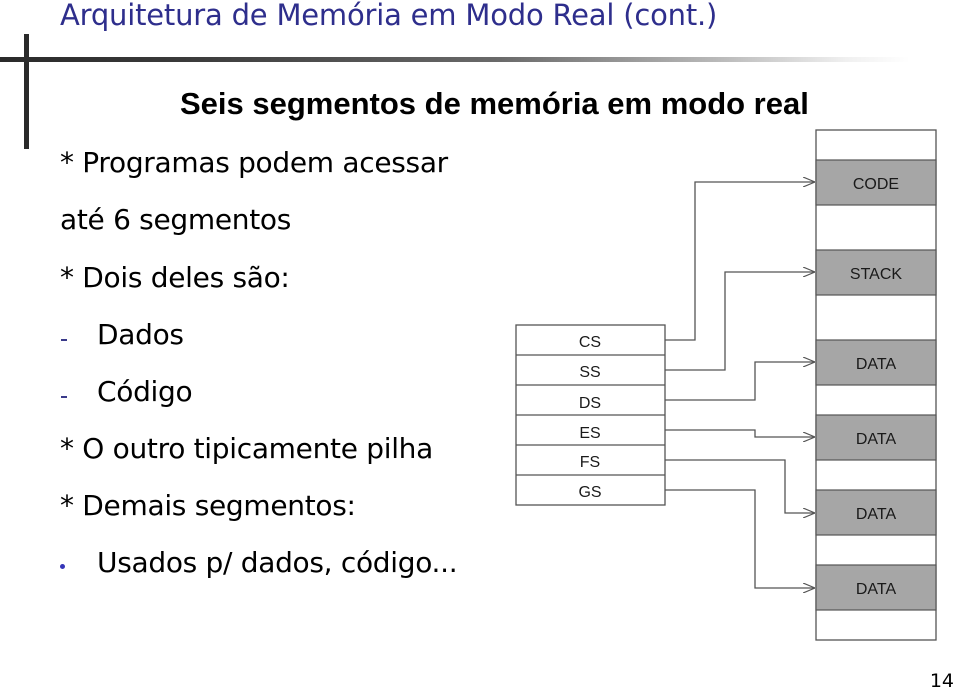 Image resolution: width=960 pixels, height=692 pixels. I want to click on register-label-es: ES, so click(589, 433).